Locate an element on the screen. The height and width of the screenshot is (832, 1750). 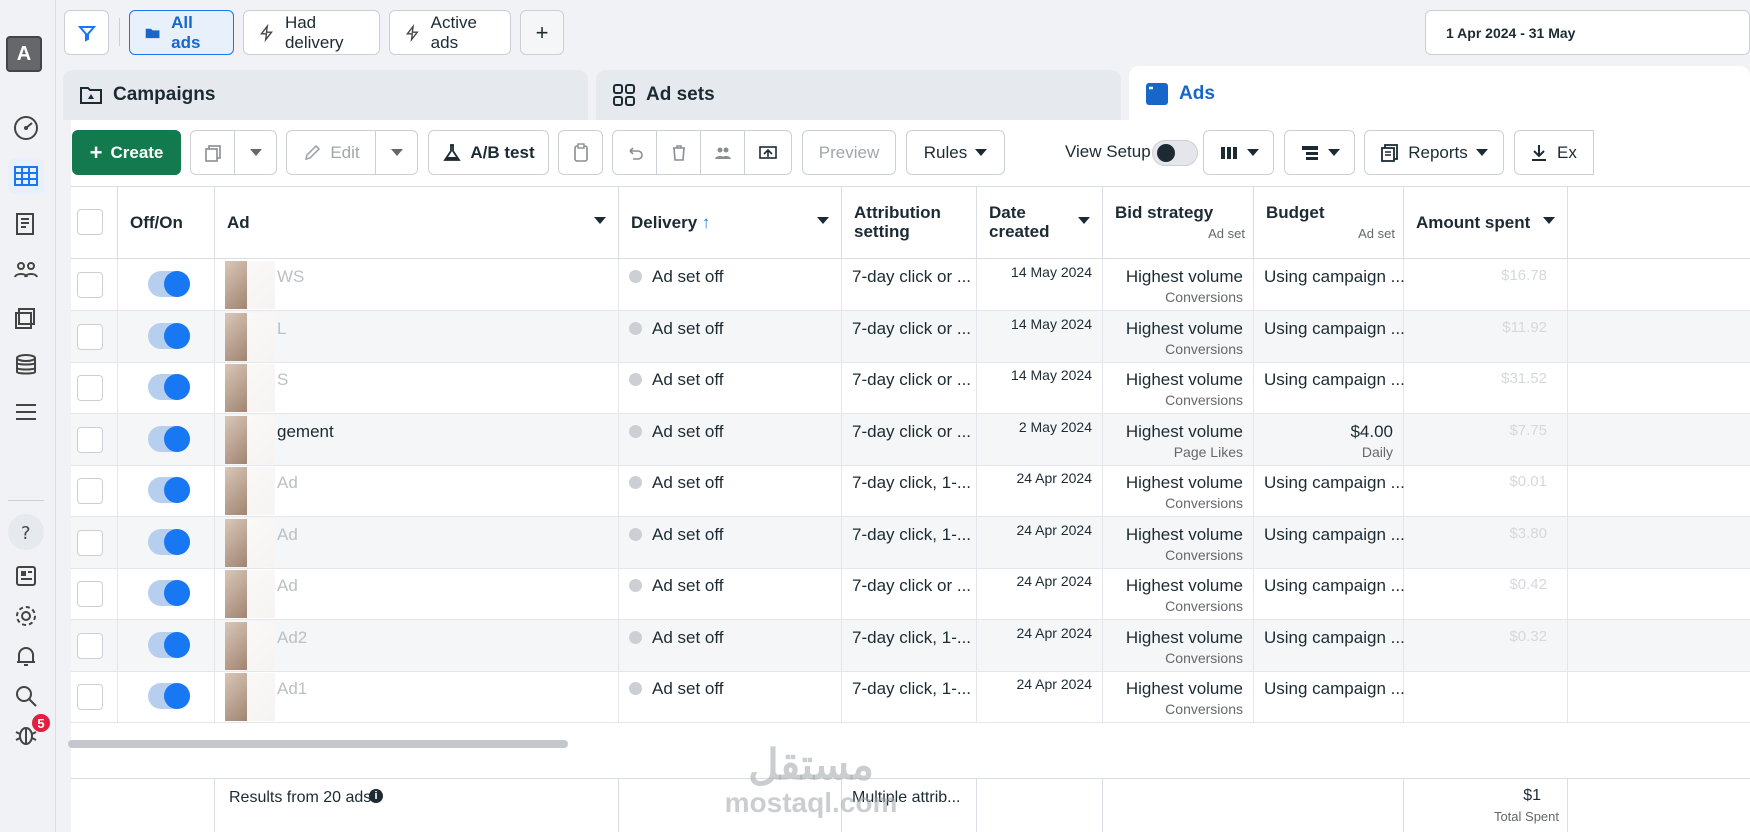
nav-report-bug is located at coordinates (26, 734).